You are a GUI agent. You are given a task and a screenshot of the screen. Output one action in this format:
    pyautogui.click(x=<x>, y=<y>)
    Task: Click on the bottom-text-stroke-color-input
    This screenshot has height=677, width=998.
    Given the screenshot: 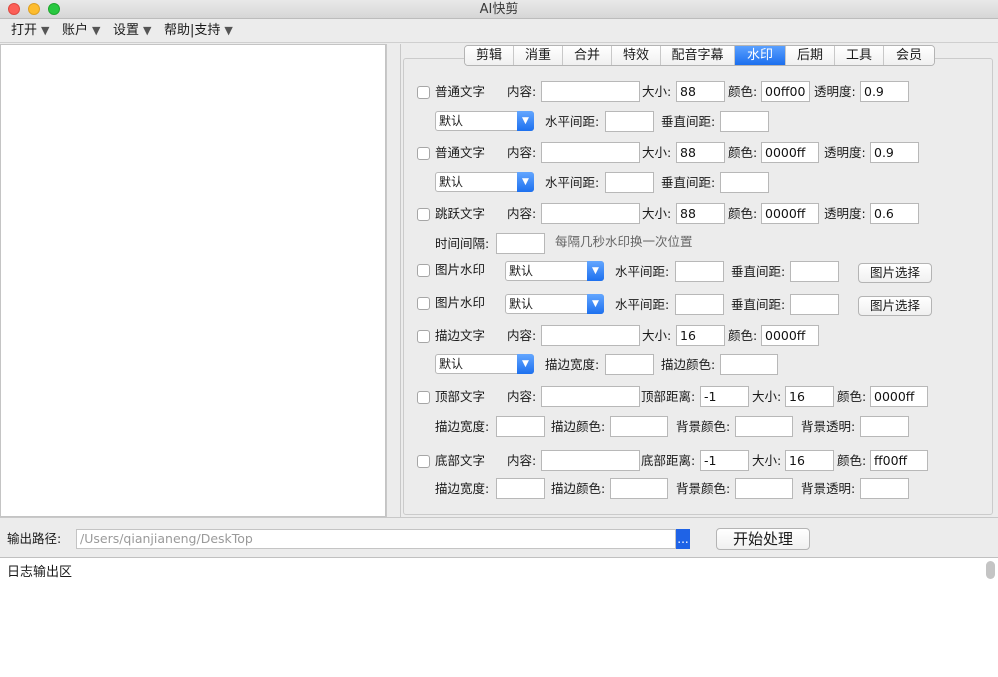 What is the action you would take?
    pyautogui.click(x=639, y=488)
    